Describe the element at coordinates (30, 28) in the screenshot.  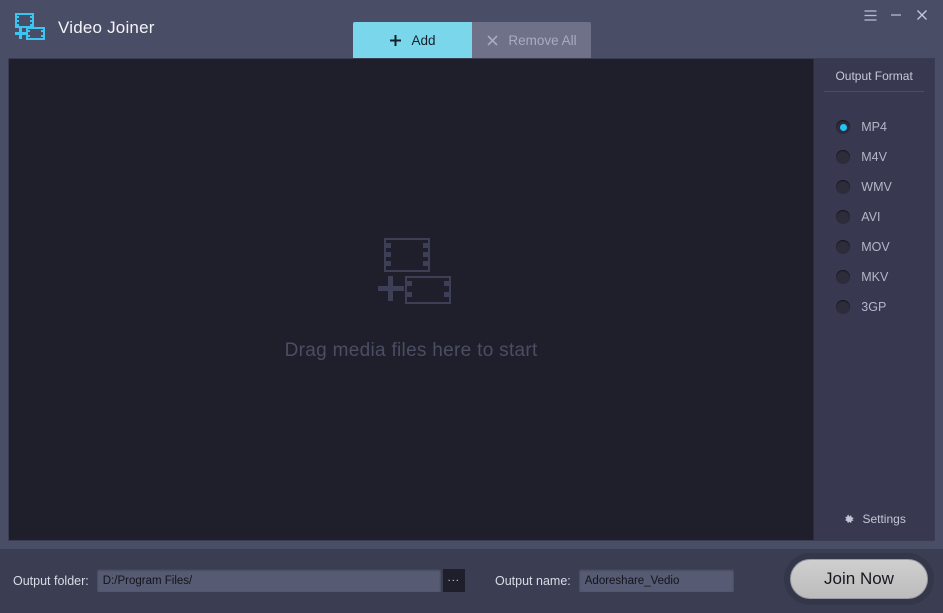
I see `video-joiner-icon` at that location.